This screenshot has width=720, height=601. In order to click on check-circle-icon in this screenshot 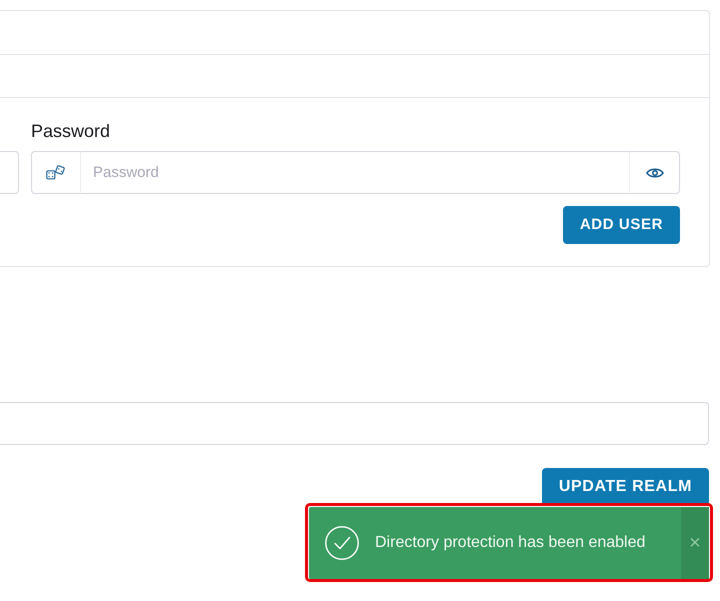, I will do `click(342, 543)`.